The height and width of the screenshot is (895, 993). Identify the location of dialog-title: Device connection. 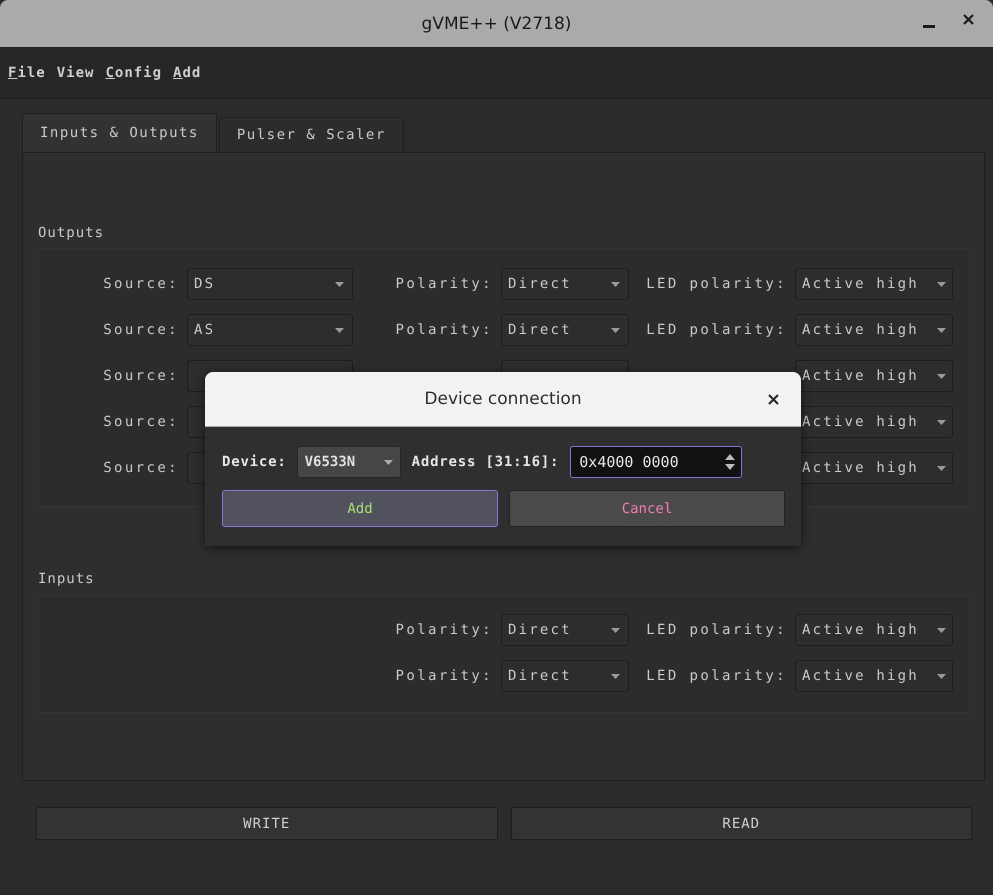
(503, 399).